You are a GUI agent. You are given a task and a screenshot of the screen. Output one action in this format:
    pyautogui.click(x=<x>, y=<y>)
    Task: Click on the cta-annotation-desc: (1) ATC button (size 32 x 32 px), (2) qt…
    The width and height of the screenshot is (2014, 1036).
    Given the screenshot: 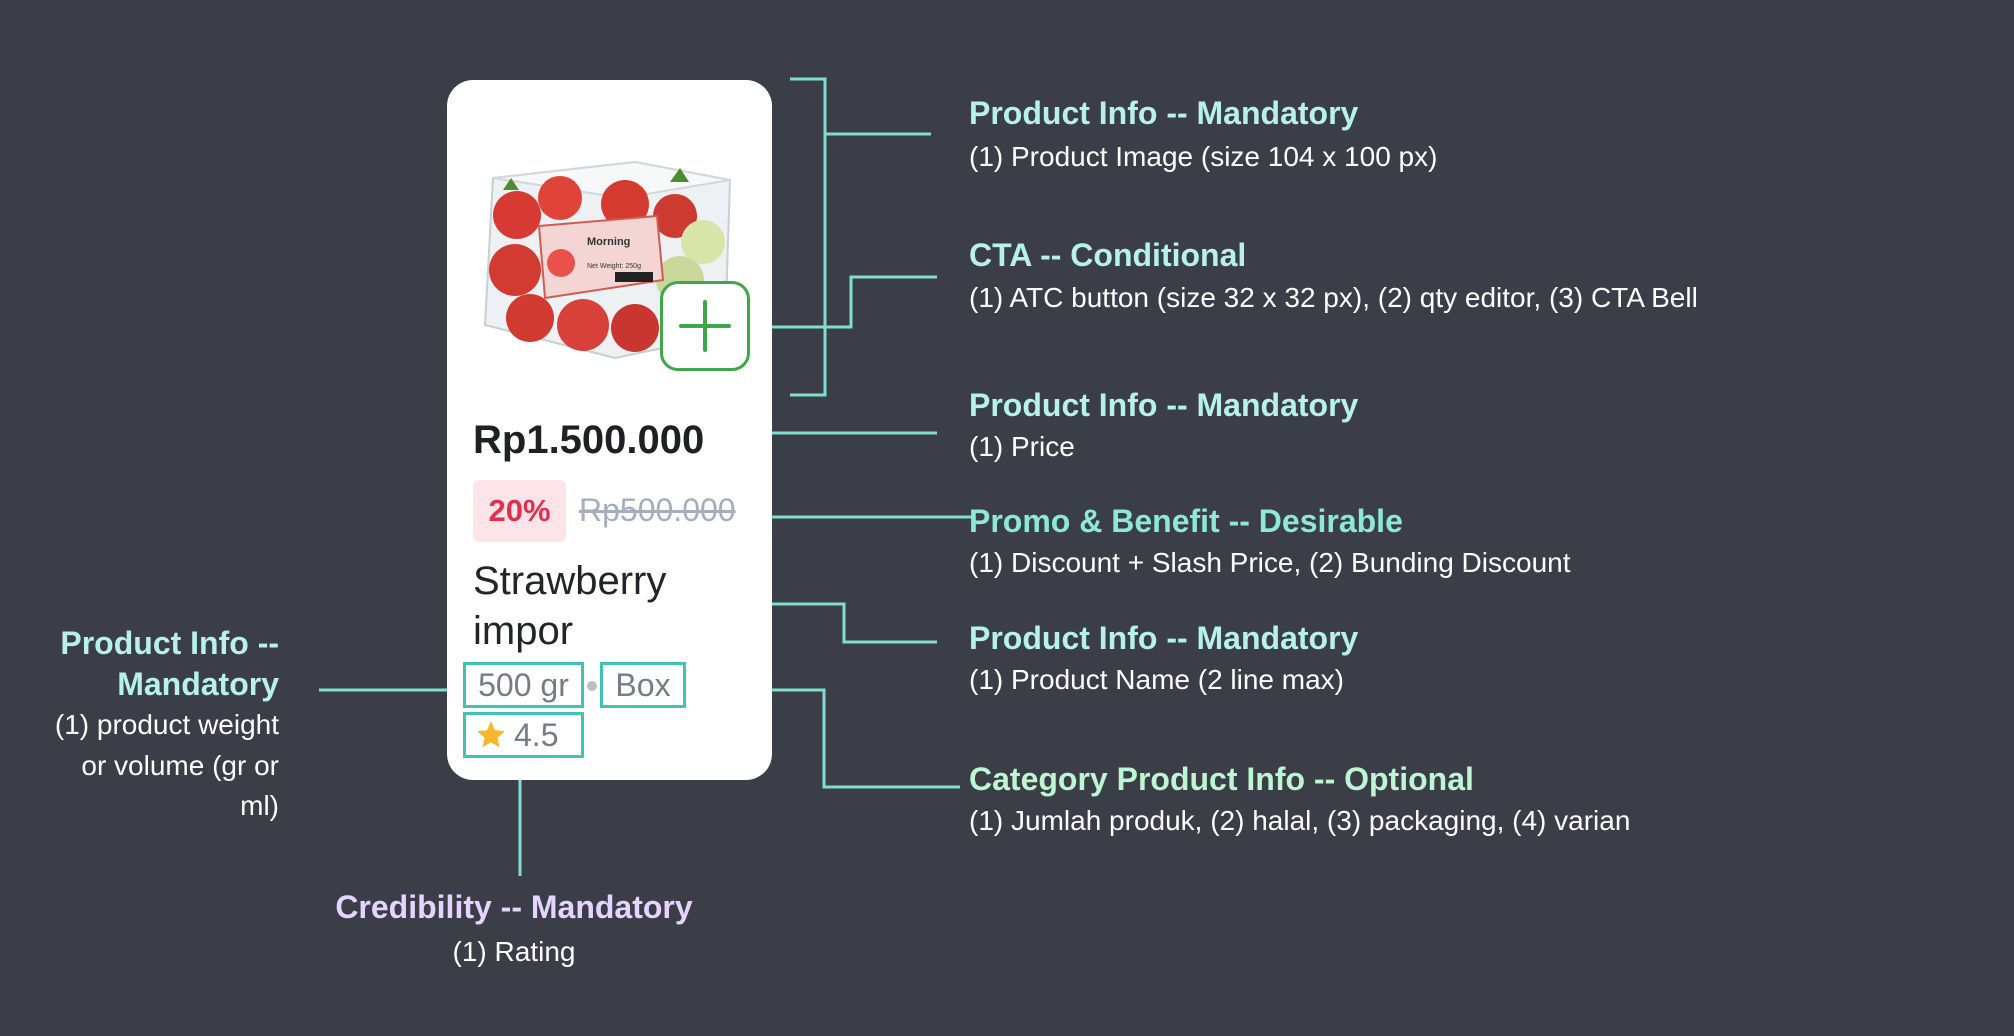 What is the action you would take?
    pyautogui.click(x=1333, y=297)
    